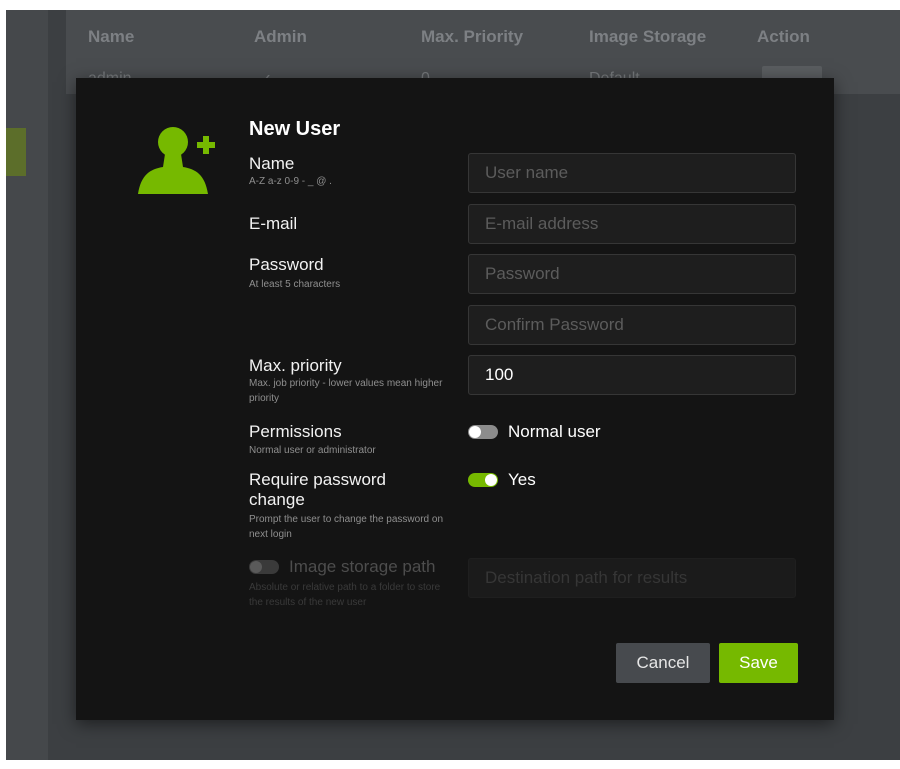 This screenshot has width=900, height=769. I want to click on sidebar, so click(27, 385).